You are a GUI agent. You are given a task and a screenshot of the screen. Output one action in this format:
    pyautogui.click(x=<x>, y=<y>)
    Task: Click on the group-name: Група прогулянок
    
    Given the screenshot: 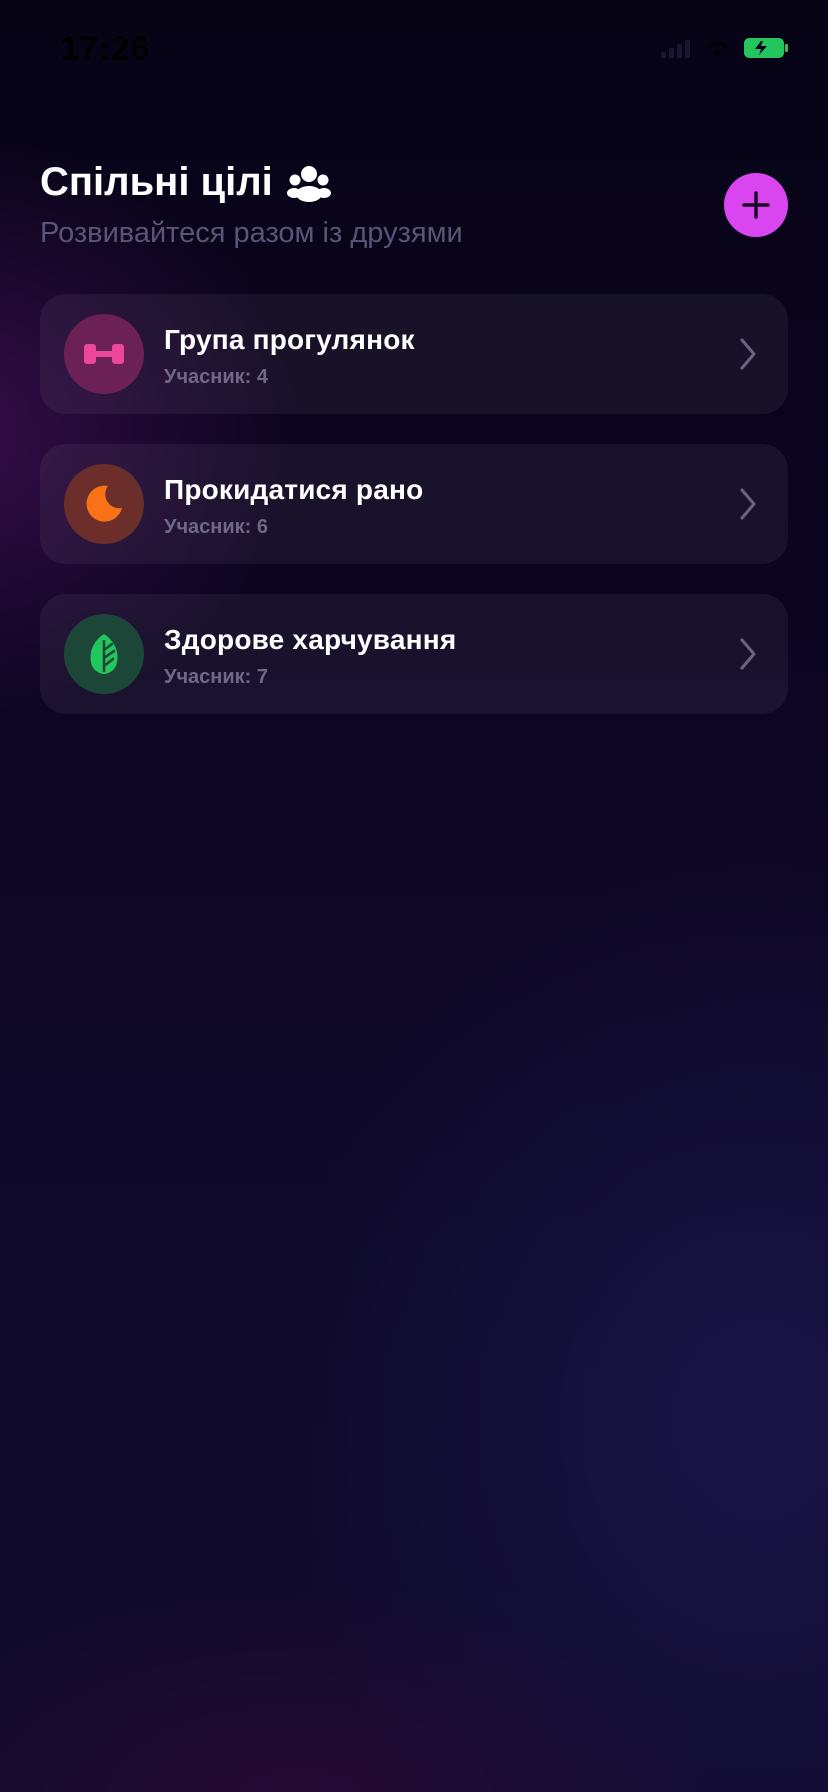 What is the action you would take?
    pyautogui.click(x=289, y=339)
    